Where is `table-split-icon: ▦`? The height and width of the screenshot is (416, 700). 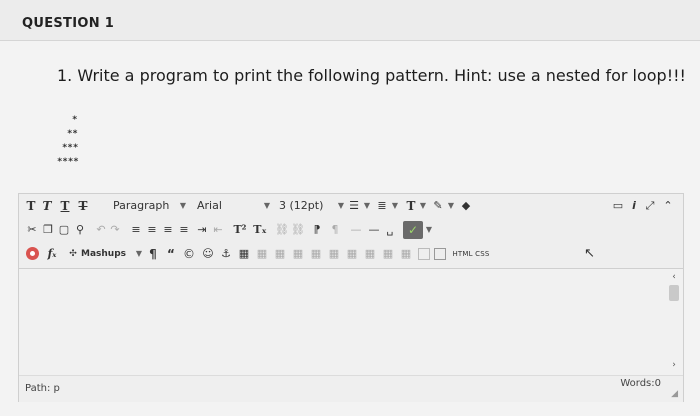
table-split-icon: ▦ is located at coordinates (334, 254).